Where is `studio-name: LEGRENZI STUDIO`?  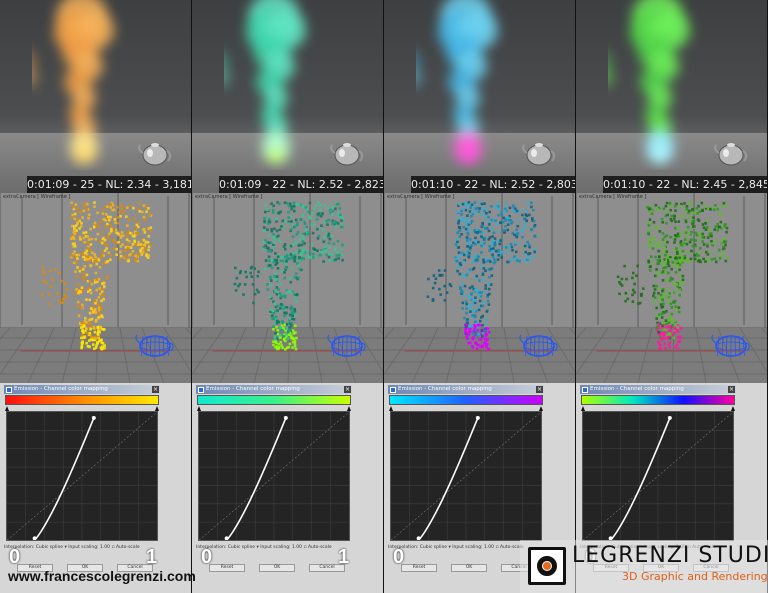
studio-name: LEGRENZI STUDIO is located at coordinates (670, 555).